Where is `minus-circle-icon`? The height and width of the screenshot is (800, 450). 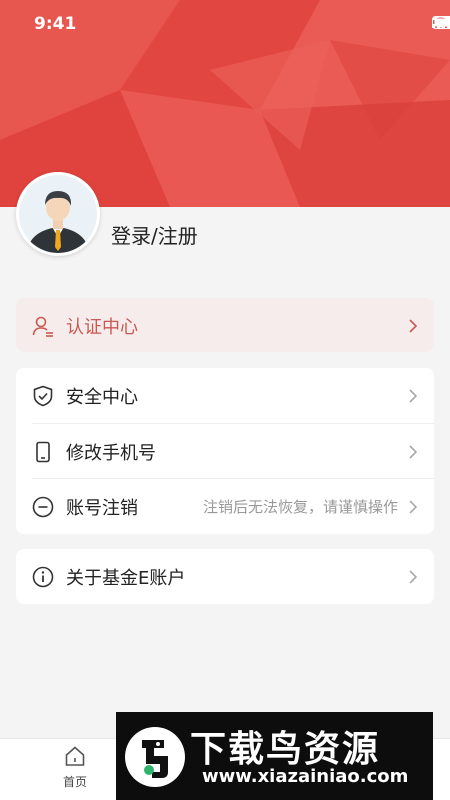 minus-circle-icon is located at coordinates (43, 506).